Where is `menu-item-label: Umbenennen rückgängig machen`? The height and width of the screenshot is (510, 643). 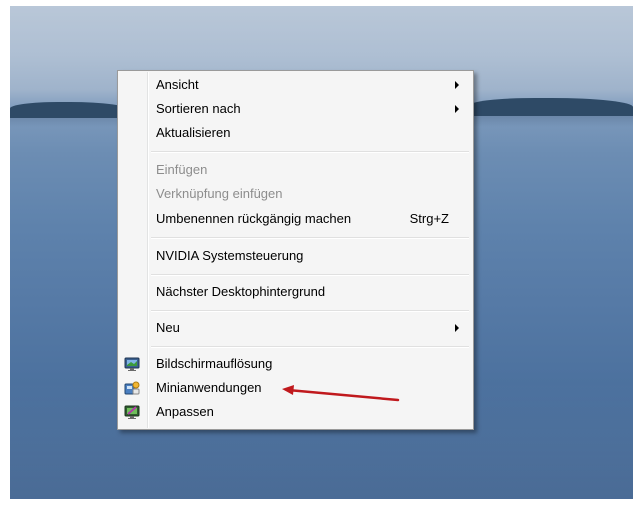
menu-item-label: Umbenennen rückgängig machen is located at coordinates (254, 218).